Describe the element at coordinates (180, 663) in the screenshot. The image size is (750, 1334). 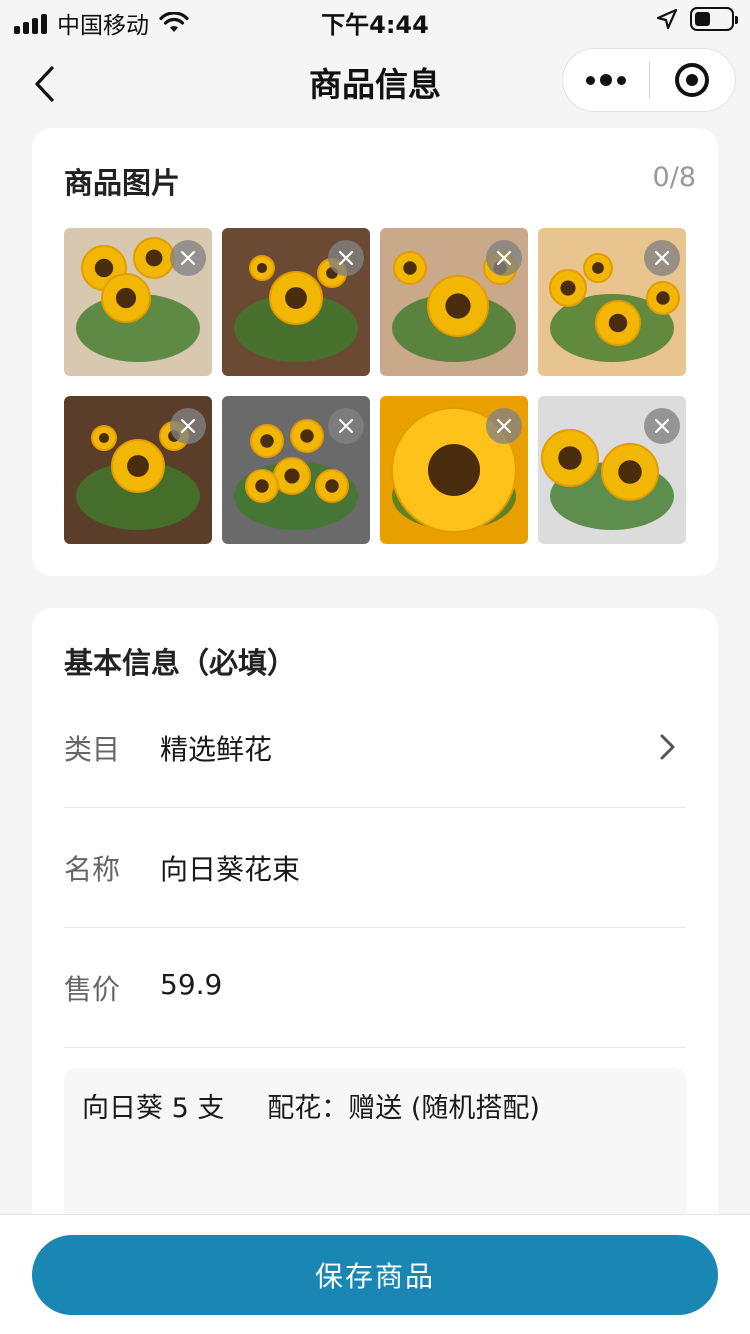
I see `basic-info-title: 基本信息（必填）` at that location.